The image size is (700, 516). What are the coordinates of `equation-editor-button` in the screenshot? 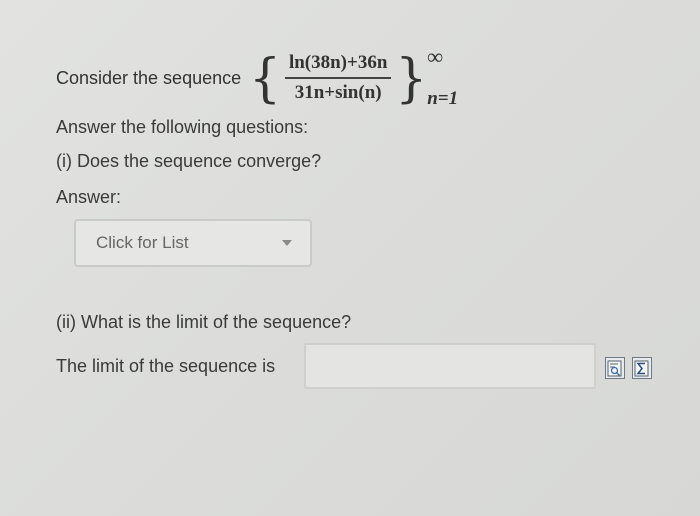 It's located at (642, 368).